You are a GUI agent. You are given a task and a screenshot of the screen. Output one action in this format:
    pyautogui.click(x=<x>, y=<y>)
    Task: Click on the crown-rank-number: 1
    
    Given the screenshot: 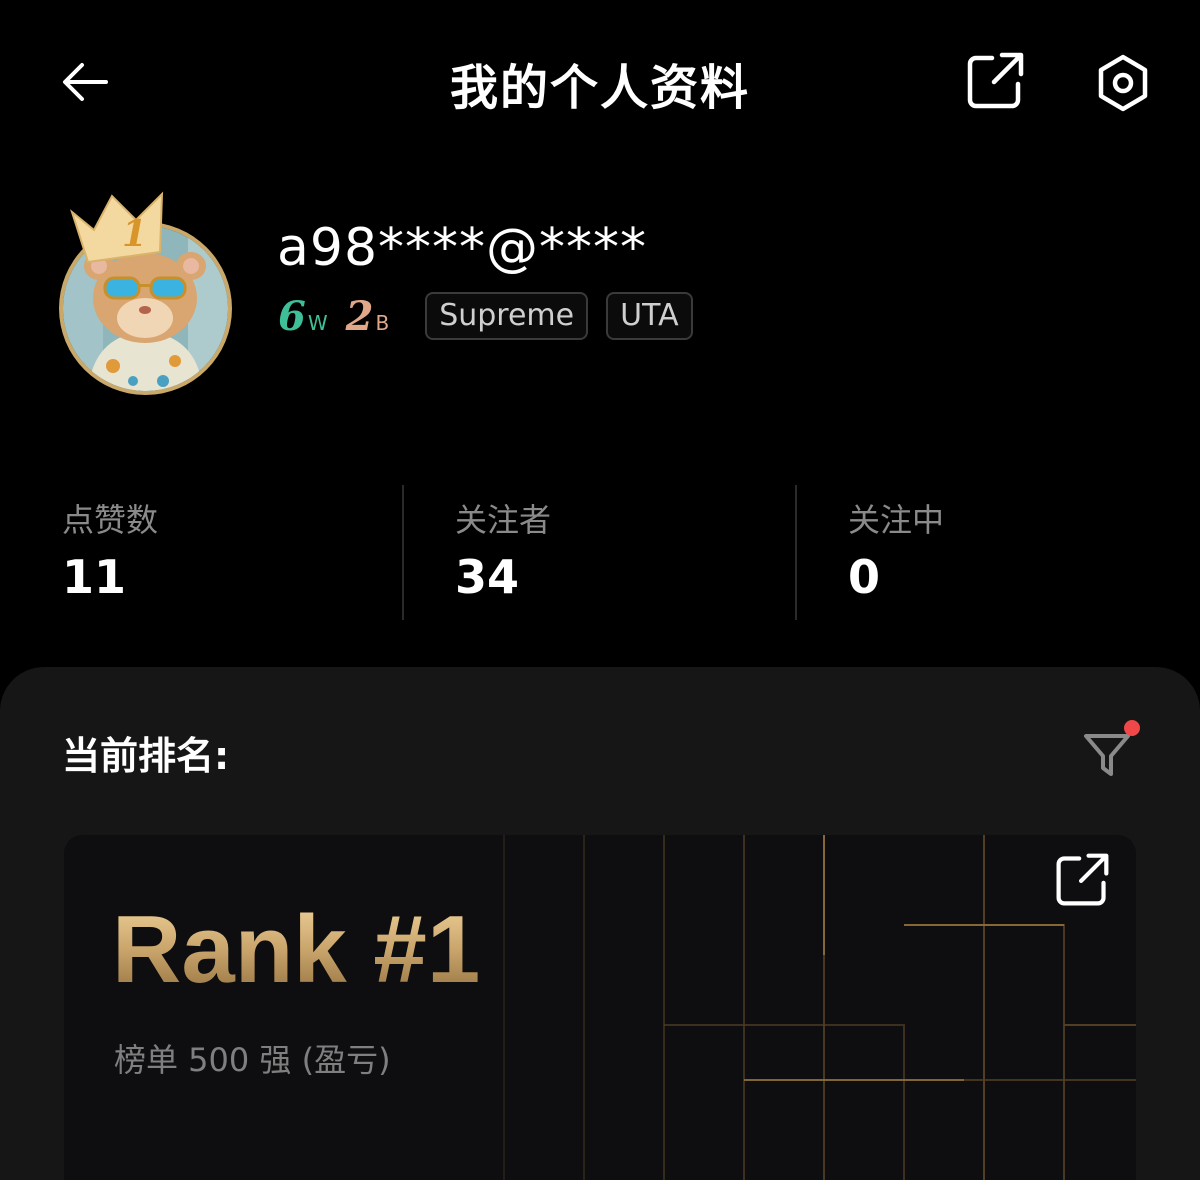 What is the action you would take?
    pyautogui.click(x=134, y=234)
    